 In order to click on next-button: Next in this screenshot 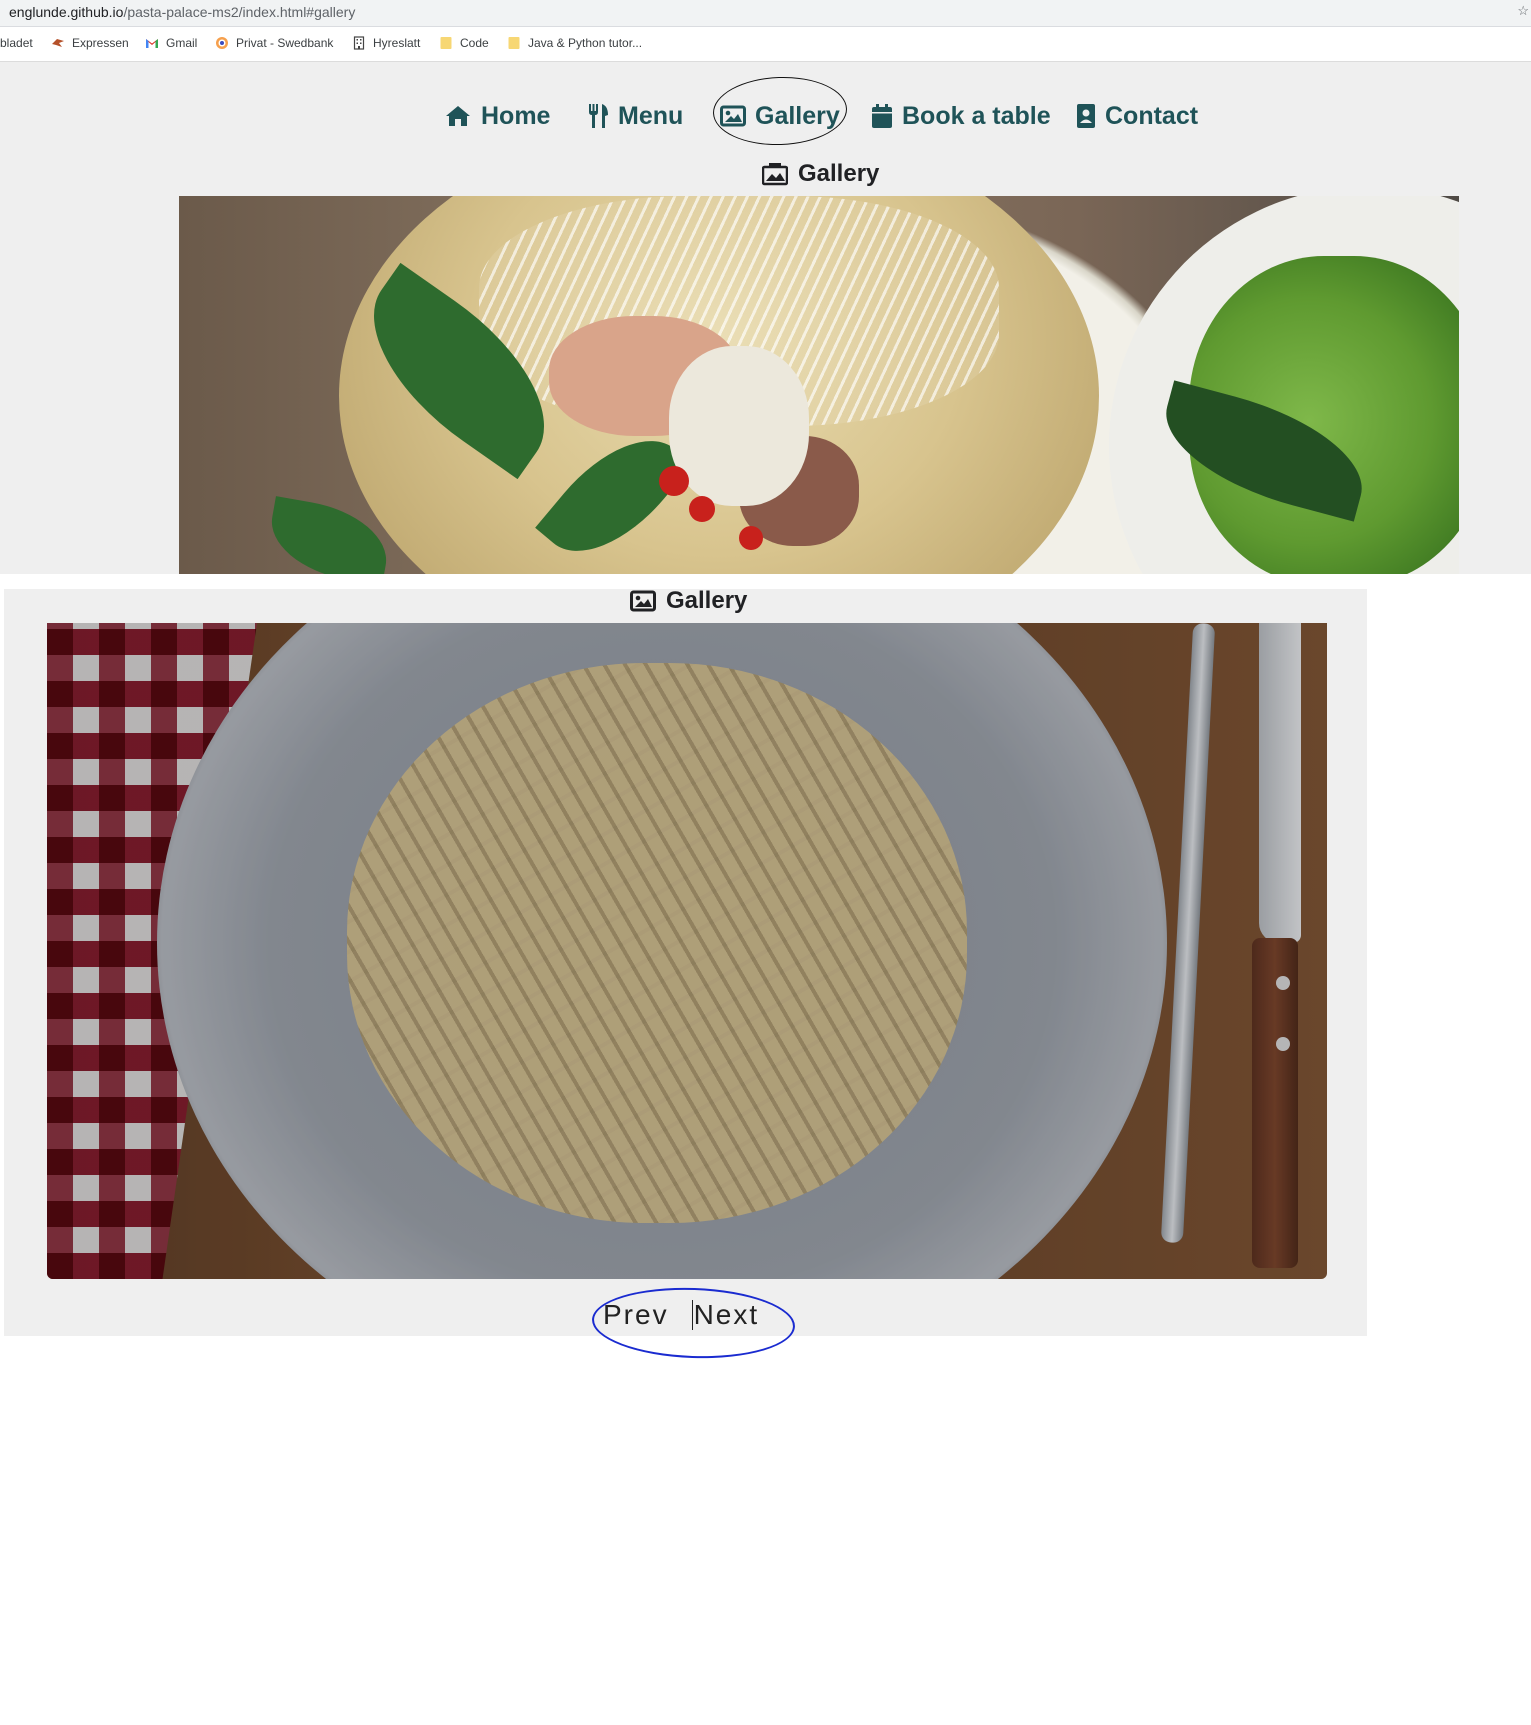, I will do `click(727, 1315)`.